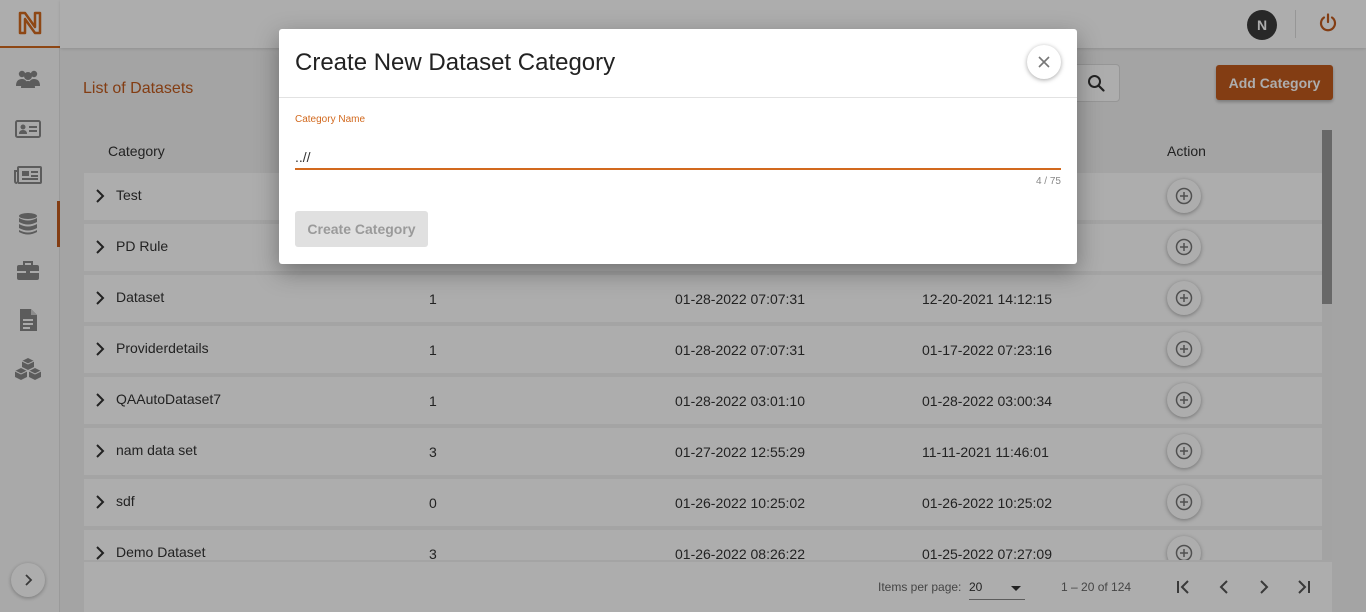  Describe the element at coordinates (678, 97) in the screenshot. I see `dialog-divider` at that location.